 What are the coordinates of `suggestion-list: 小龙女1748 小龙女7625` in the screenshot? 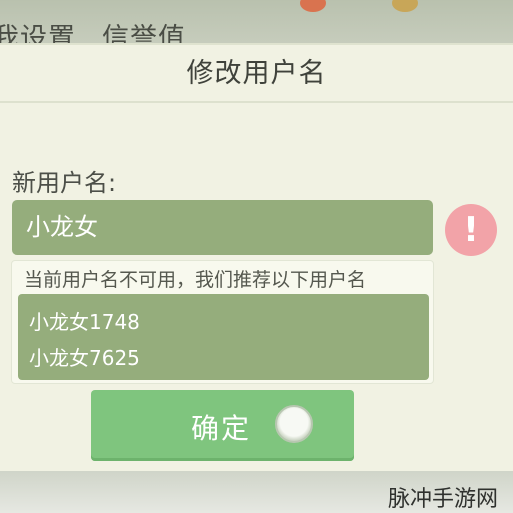 It's located at (223, 337).